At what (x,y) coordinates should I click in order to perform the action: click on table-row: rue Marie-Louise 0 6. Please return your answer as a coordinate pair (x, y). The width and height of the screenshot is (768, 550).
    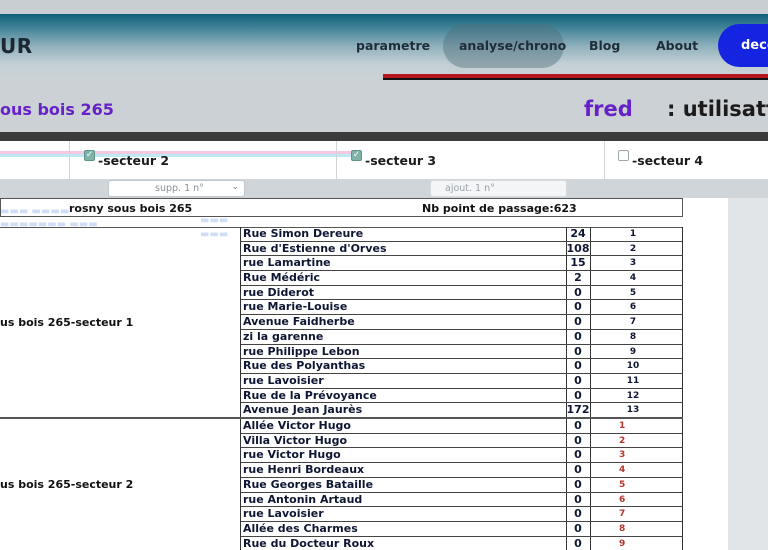
    Looking at the image, I should click on (461, 308).